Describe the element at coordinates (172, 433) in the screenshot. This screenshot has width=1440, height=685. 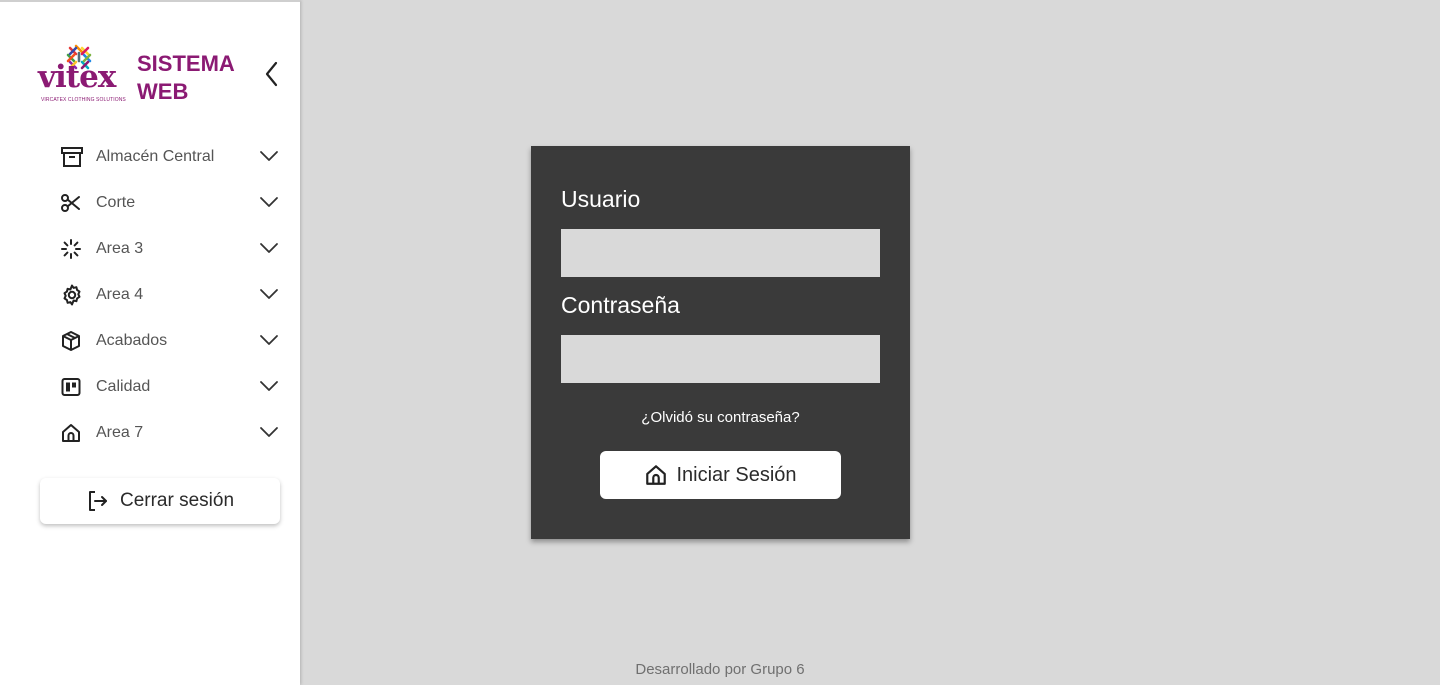
I see `sidebar-item-area-7: Area 7` at that location.